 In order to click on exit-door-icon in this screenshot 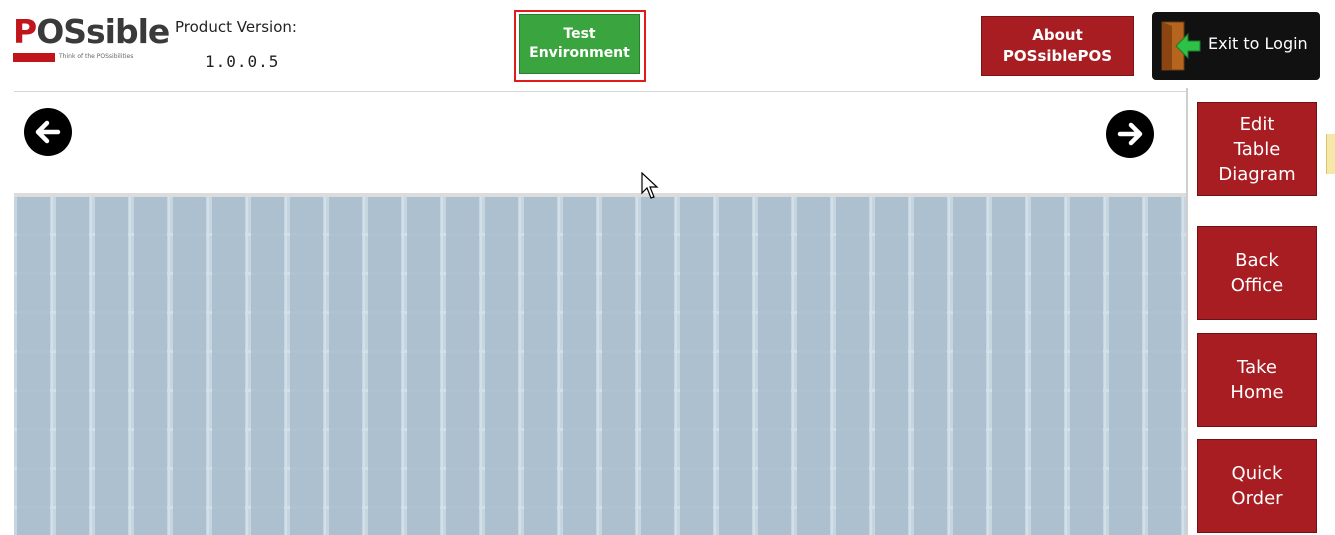, I will do `click(1181, 46)`.